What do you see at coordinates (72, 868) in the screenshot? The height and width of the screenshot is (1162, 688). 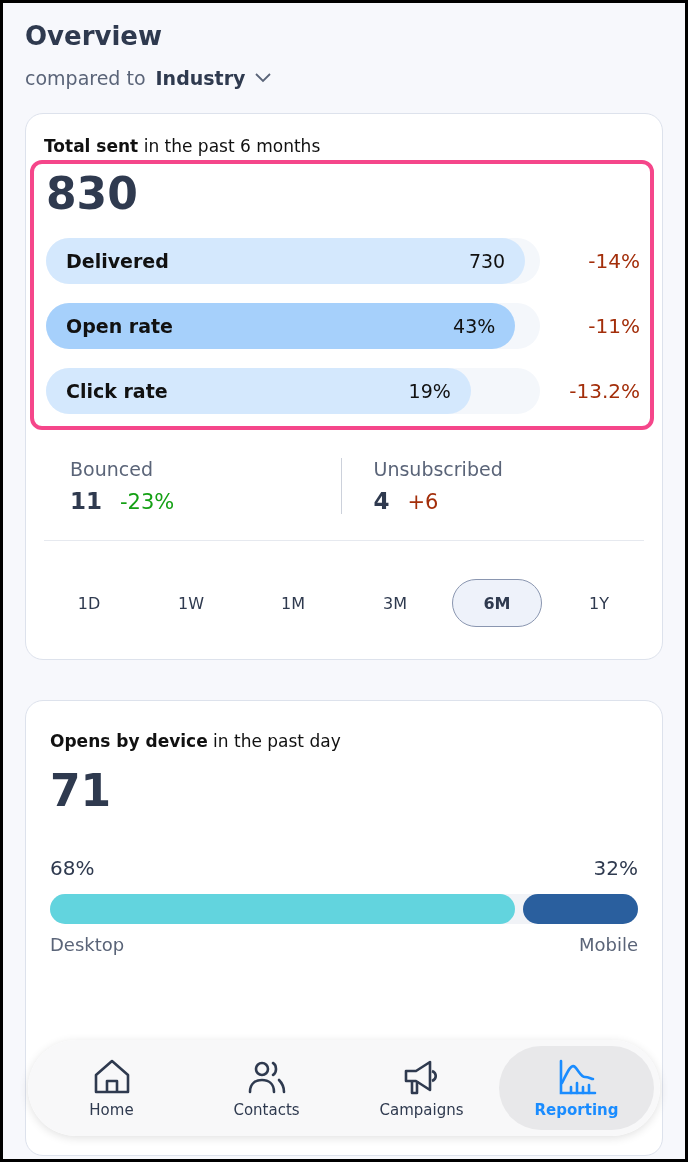 I see `share-value: 68%` at bounding box center [72, 868].